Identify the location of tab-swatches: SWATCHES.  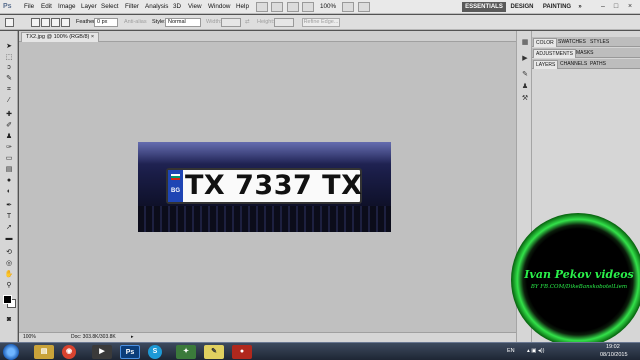
(572, 42).